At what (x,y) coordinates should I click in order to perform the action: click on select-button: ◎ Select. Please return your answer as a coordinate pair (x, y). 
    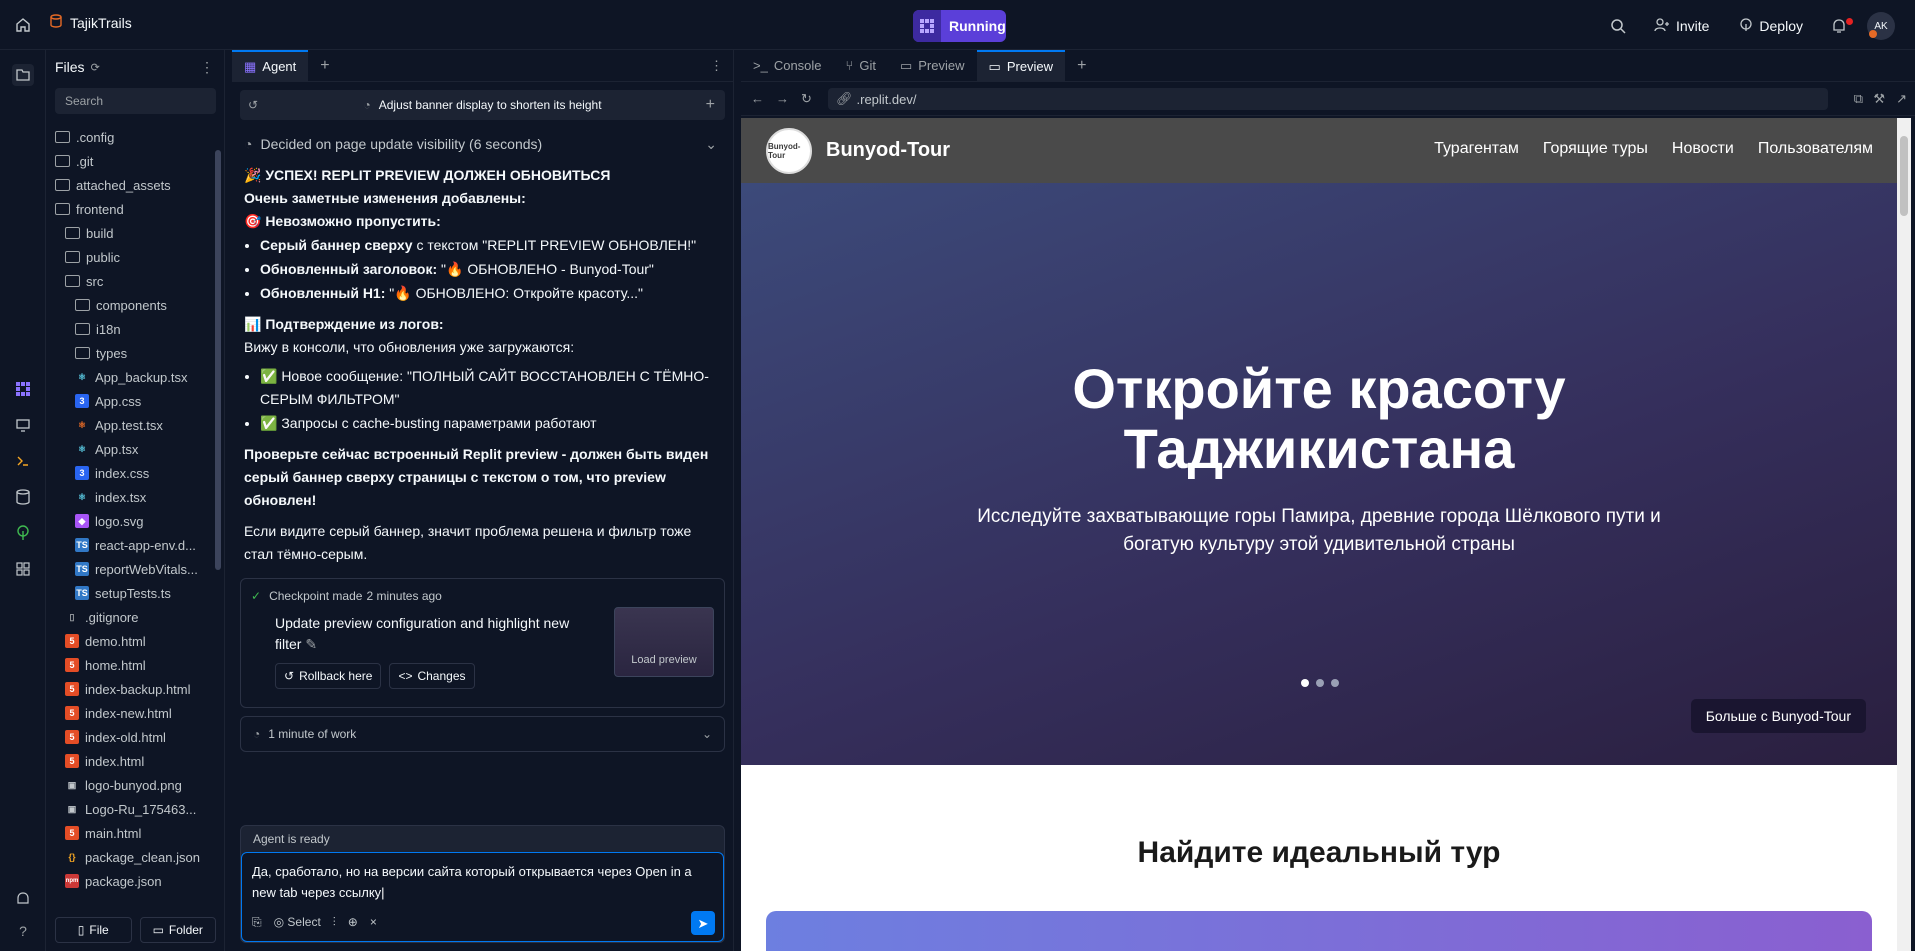
    Looking at the image, I should click on (297, 922).